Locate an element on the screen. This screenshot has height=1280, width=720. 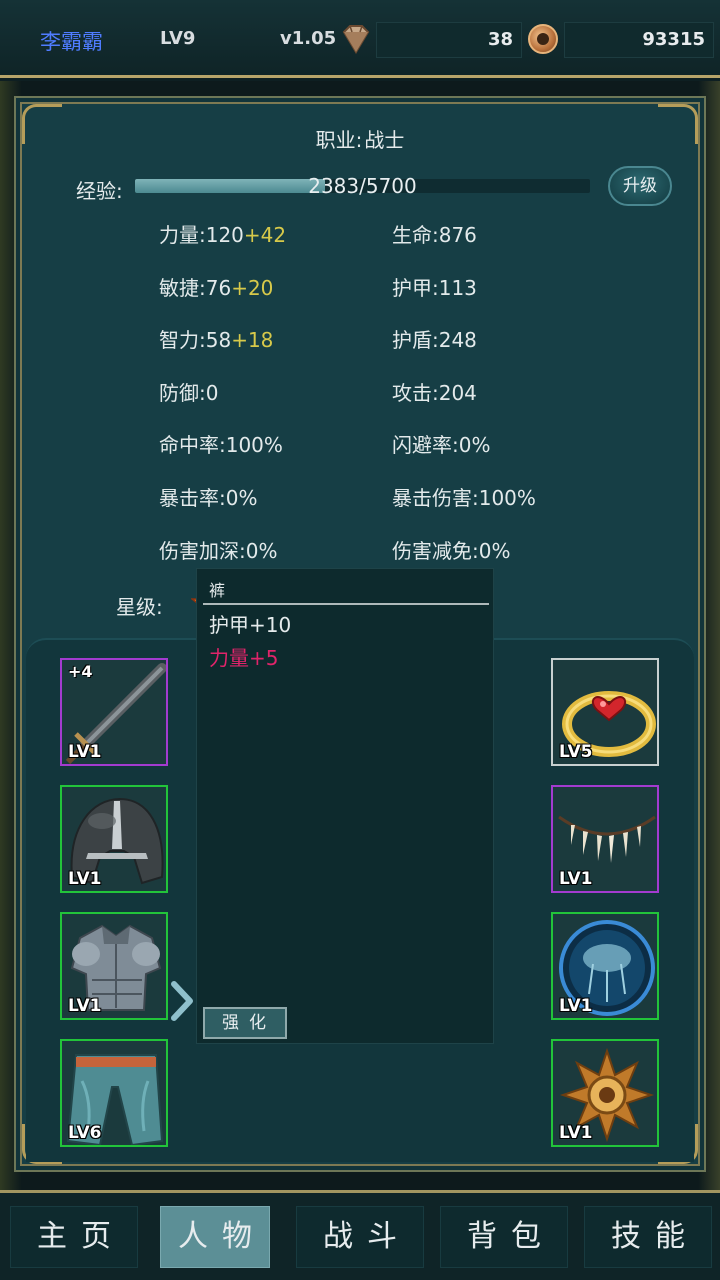
gold-count: 93315 is located at coordinates (639, 40).